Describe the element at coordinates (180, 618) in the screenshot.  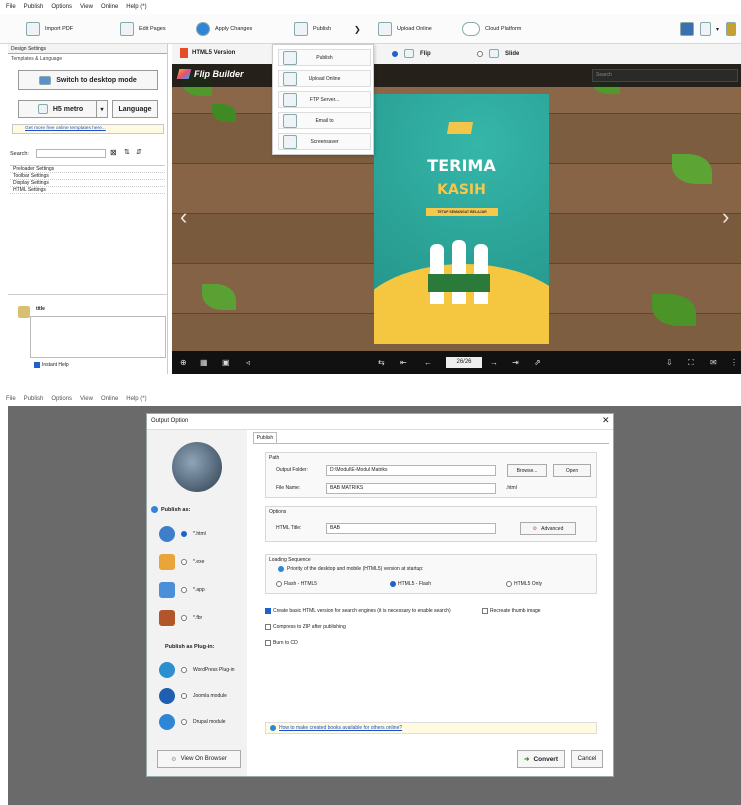
I see `target-fbr: *.fbr` at that location.